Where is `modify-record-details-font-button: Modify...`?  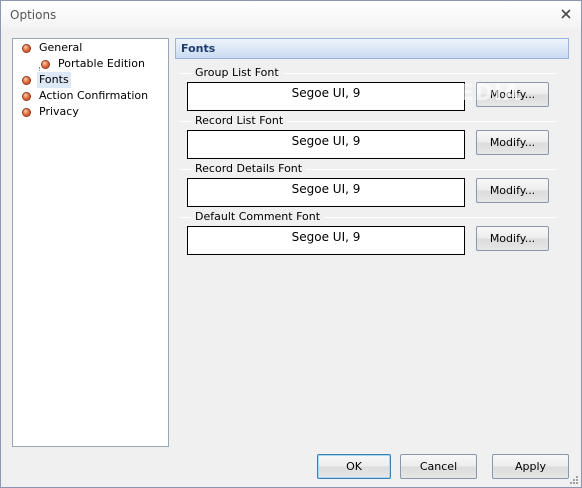
modify-record-details-font-button: Modify... is located at coordinates (512, 190).